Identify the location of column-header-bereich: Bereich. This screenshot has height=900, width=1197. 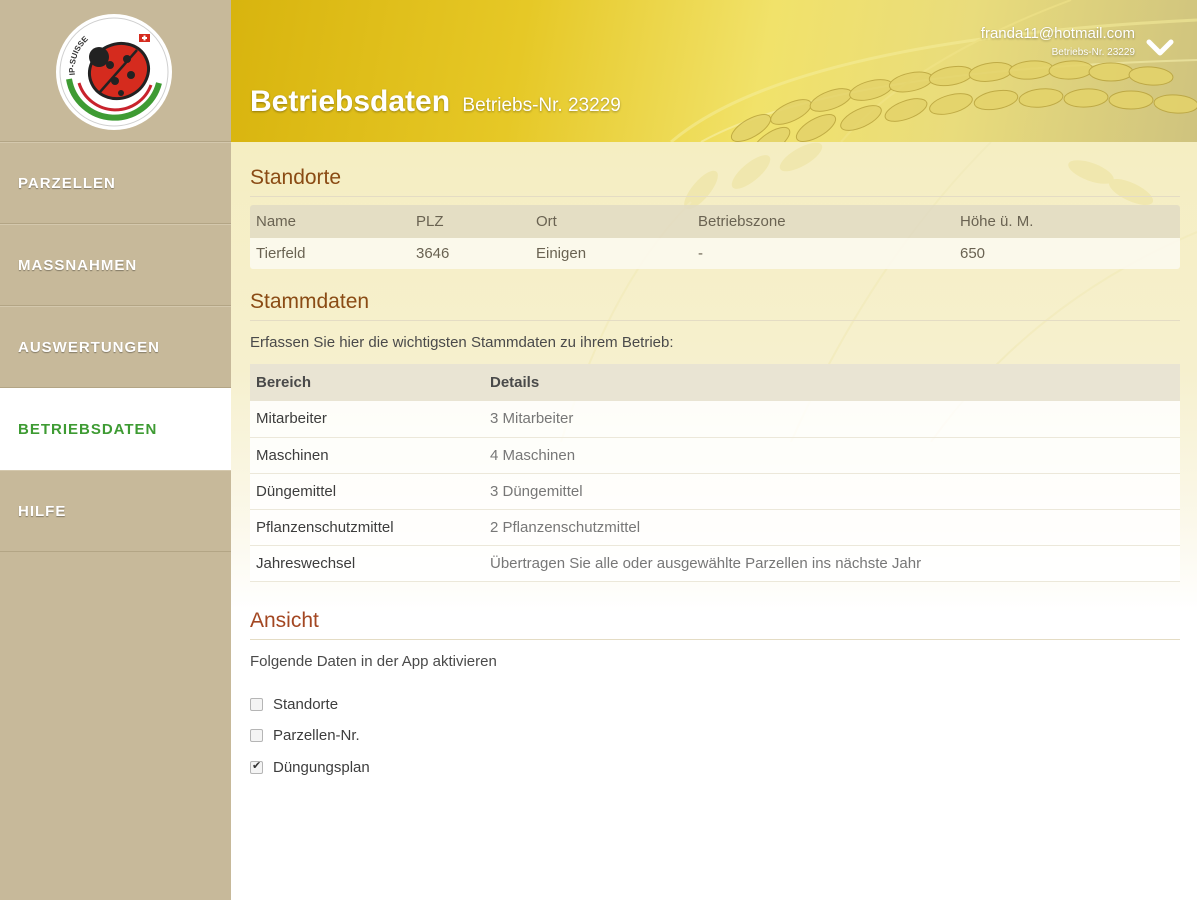
(367, 382).